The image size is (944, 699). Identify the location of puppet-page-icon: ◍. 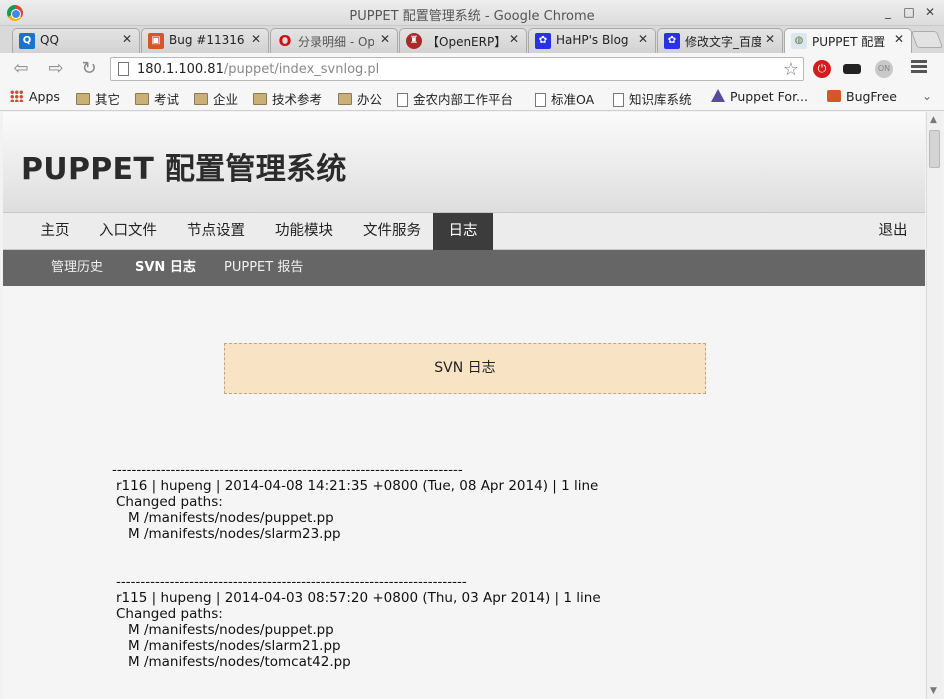
(799, 41).